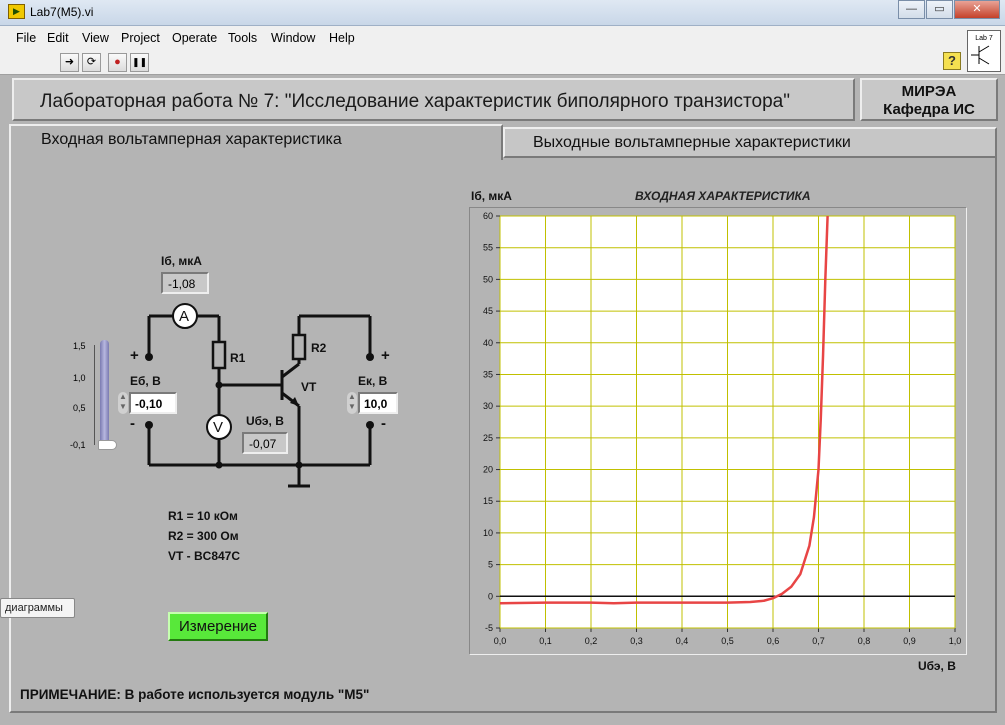 Image resolution: width=1005 pixels, height=725 pixels. What do you see at coordinates (488, 374) in the screenshot?
I see `chart-tick-label-y: 35` at bounding box center [488, 374].